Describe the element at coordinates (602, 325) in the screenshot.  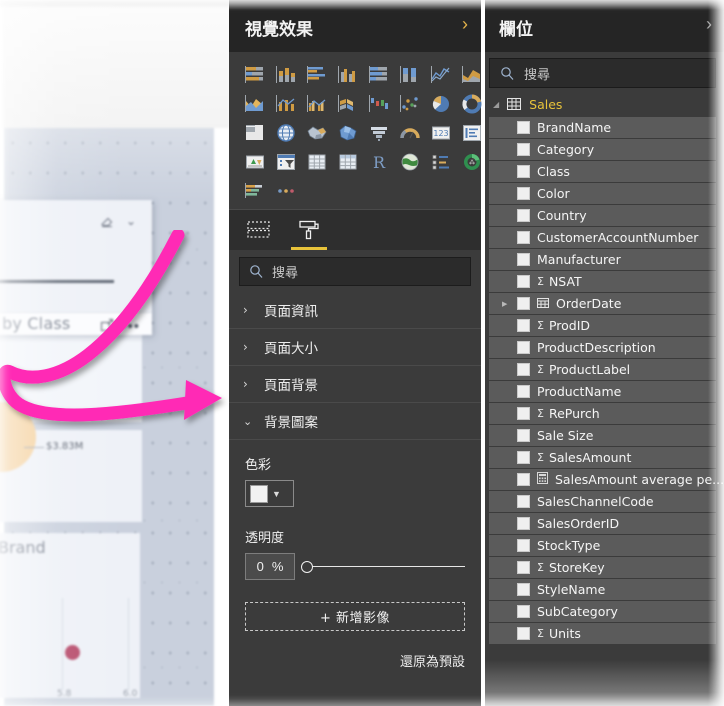
I see `field-item: Σ ProdID` at that location.